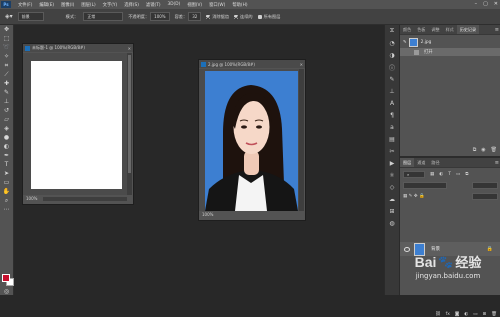  Describe the element at coordinates (407, 249) in the screenshot. I see `visibility-eye-icon` at that location.